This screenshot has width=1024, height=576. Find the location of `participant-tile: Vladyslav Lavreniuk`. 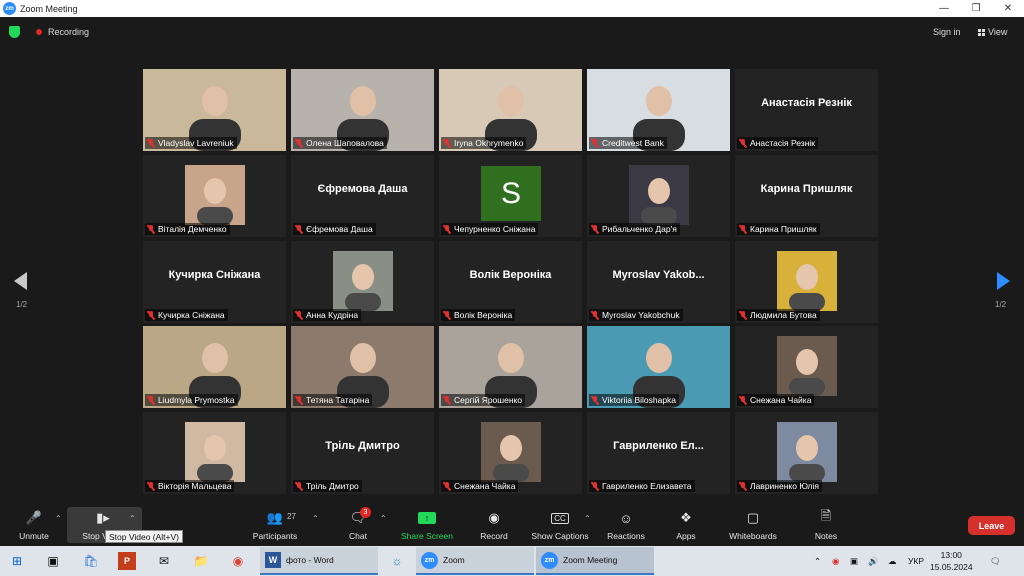

participant-tile: Vladyslav Lavreniuk is located at coordinates (214, 110).